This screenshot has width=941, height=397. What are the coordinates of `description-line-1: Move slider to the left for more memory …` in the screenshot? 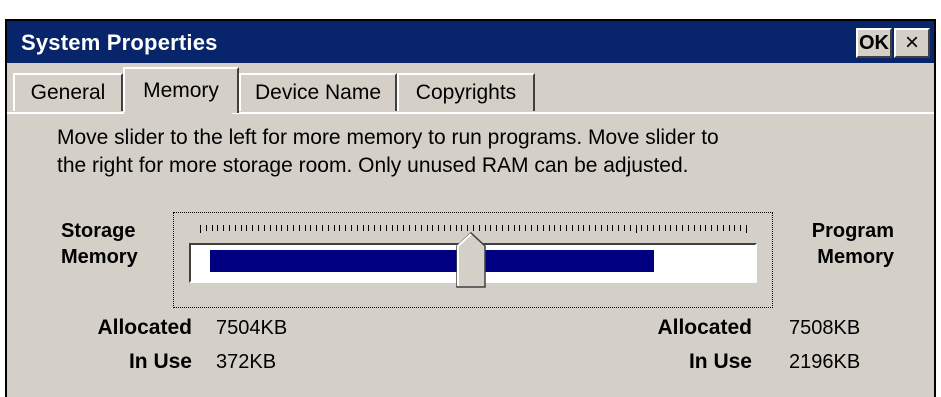 It's located at (388, 137).